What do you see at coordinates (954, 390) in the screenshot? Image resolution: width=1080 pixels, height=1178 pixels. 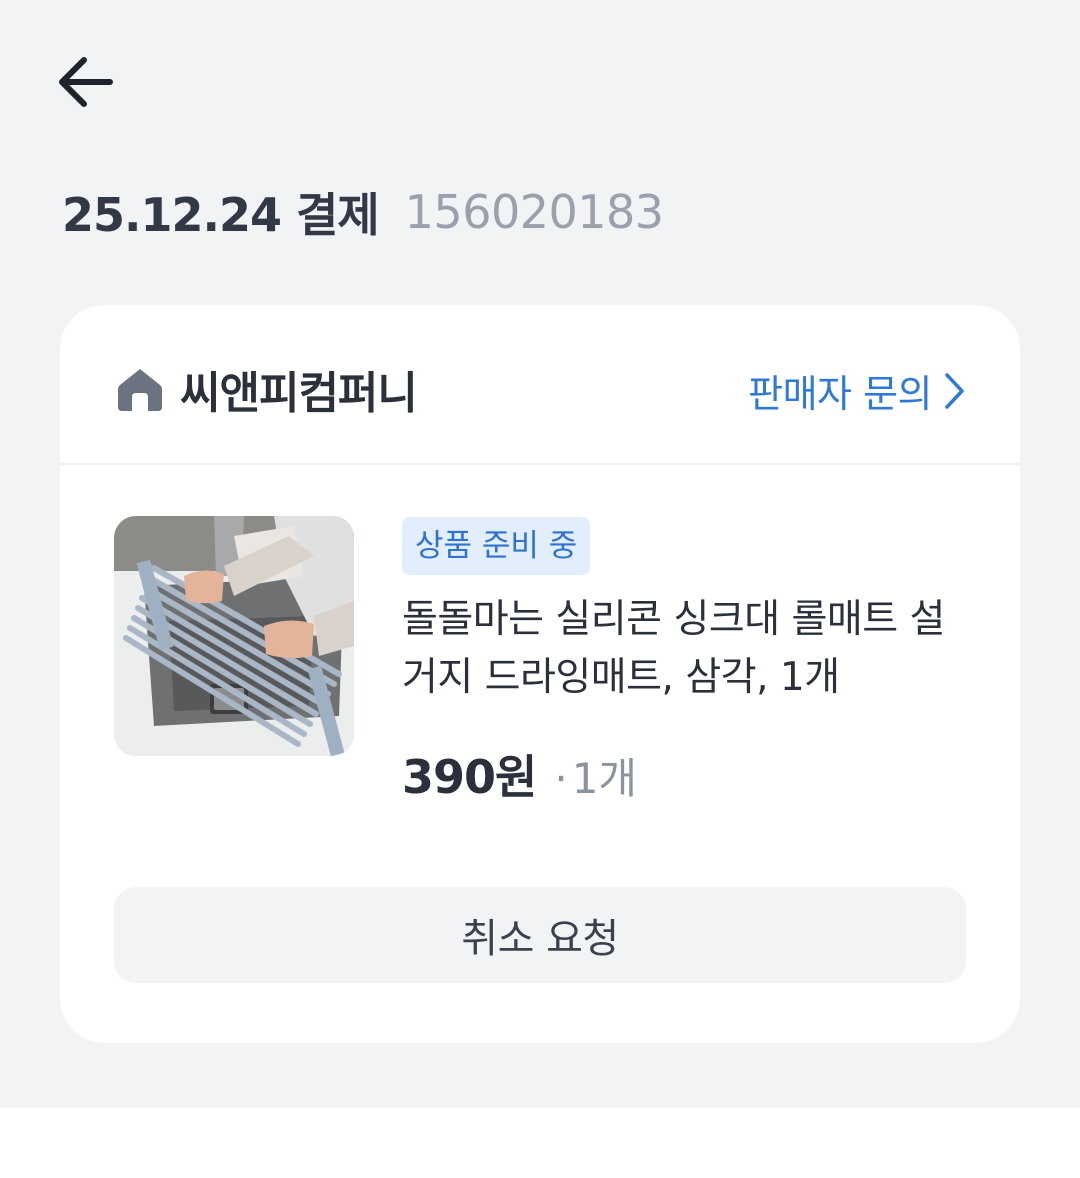 I see `chevron-right-icon` at bounding box center [954, 390].